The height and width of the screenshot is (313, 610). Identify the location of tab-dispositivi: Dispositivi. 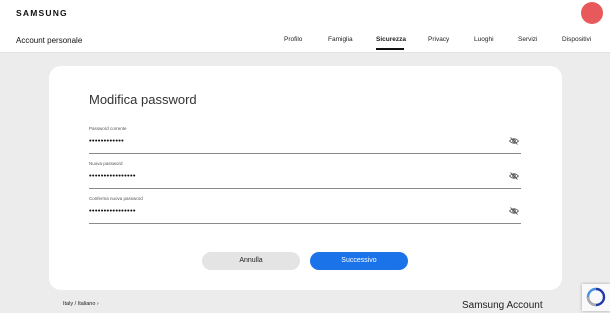
(576, 39).